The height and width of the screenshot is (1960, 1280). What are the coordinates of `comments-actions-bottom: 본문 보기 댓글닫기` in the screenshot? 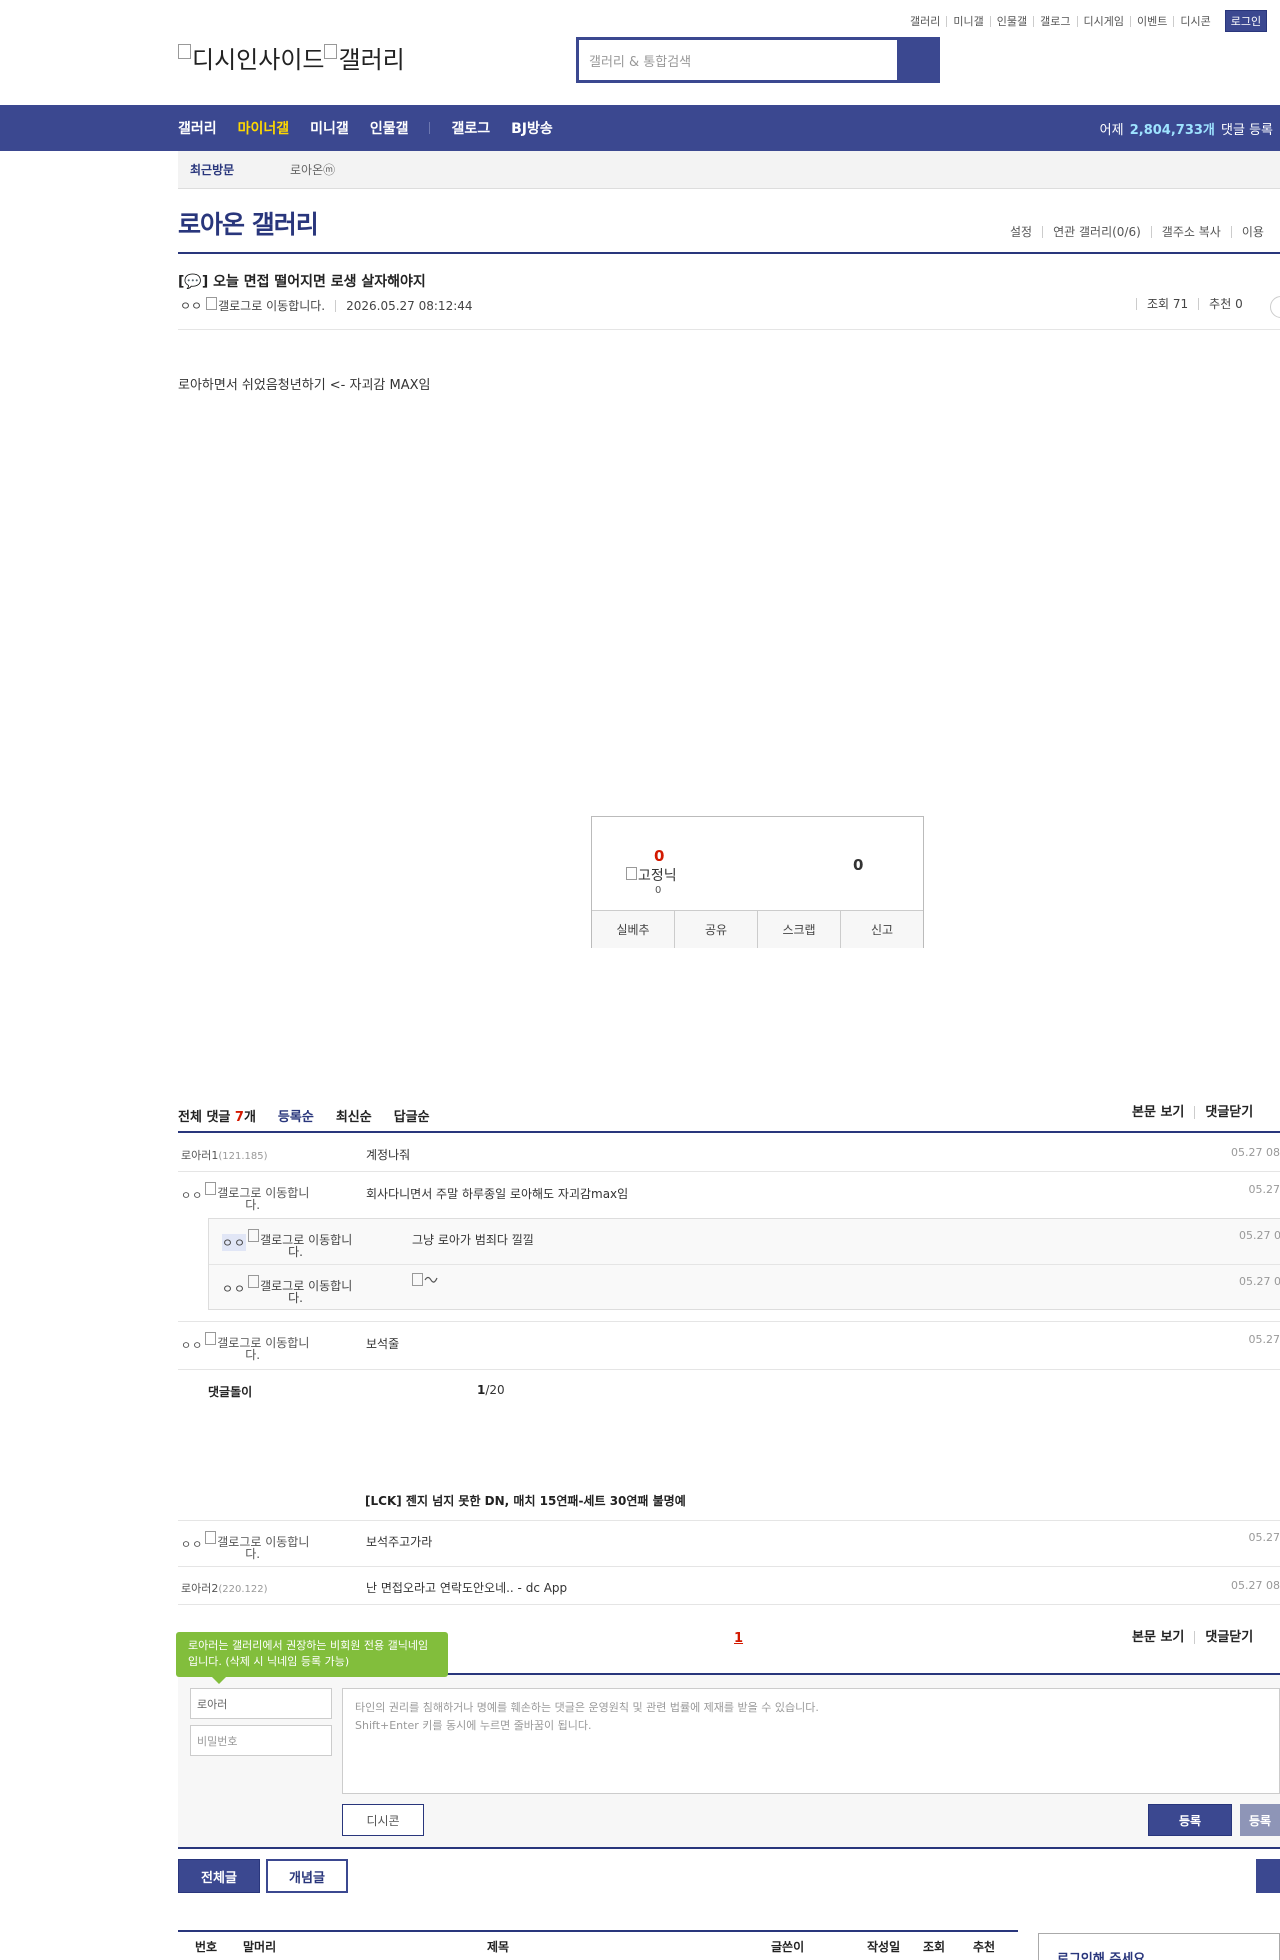 It's located at (1192, 1637).